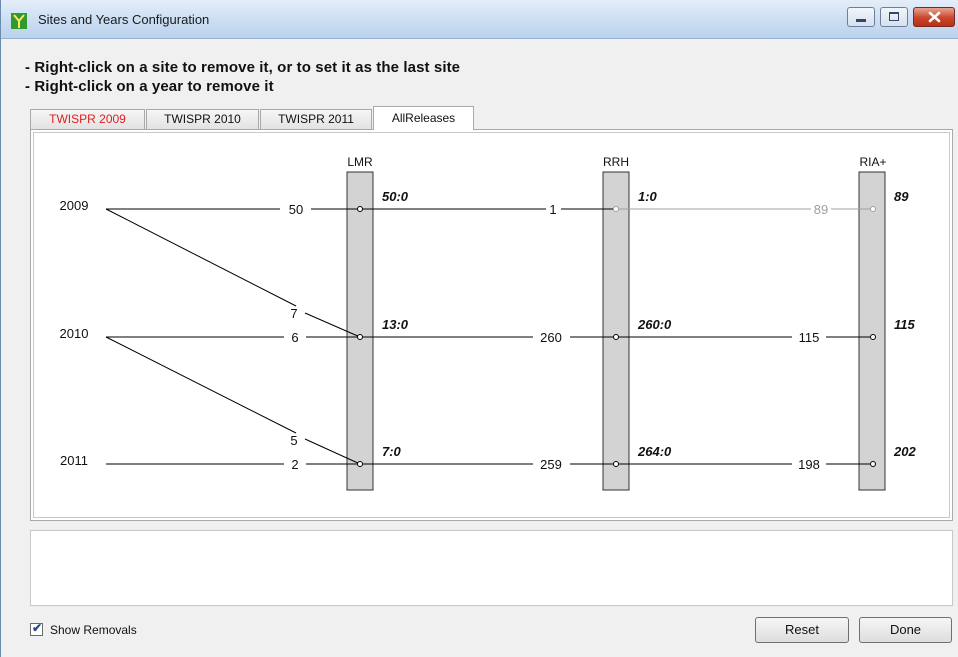 The height and width of the screenshot is (657, 958). What do you see at coordinates (491, 568) in the screenshot?
I see `message-area` at bounding box center [491, 568].